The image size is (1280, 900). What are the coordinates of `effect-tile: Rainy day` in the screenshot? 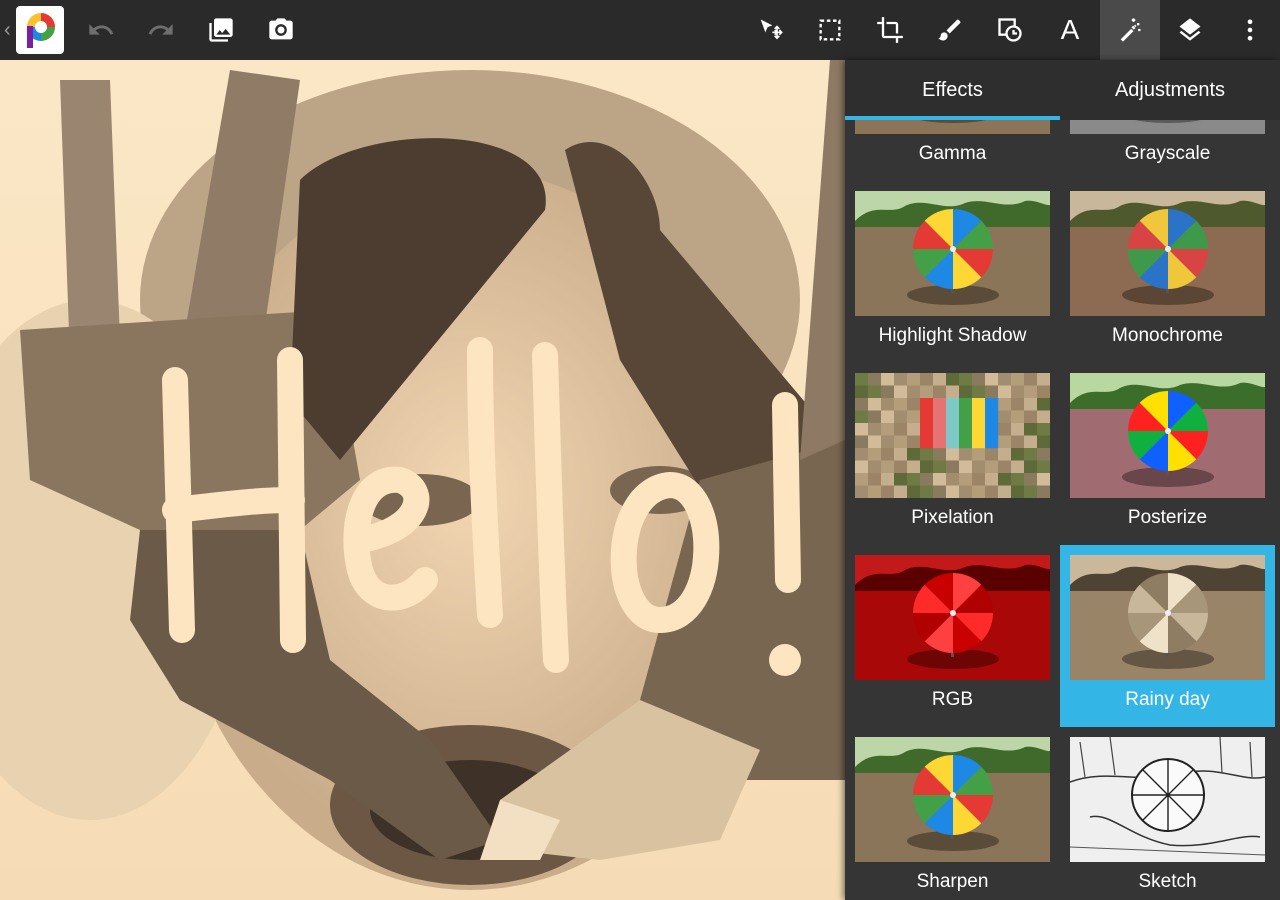 It's located at (1167, 636).